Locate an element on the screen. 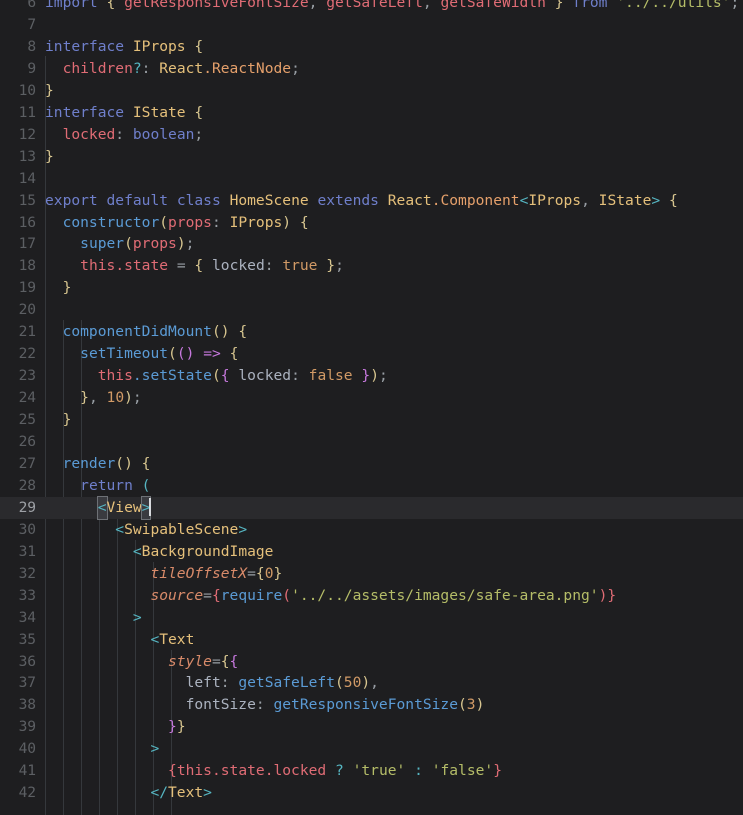 The image size is (743, 815). line-content: fontSize: getResponsiveFontSize(3) is located at coordinates (335, 705).